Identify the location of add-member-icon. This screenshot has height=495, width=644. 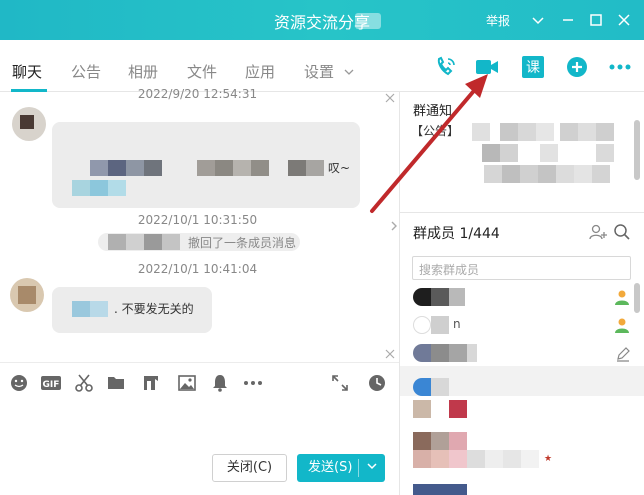
(598, 232).